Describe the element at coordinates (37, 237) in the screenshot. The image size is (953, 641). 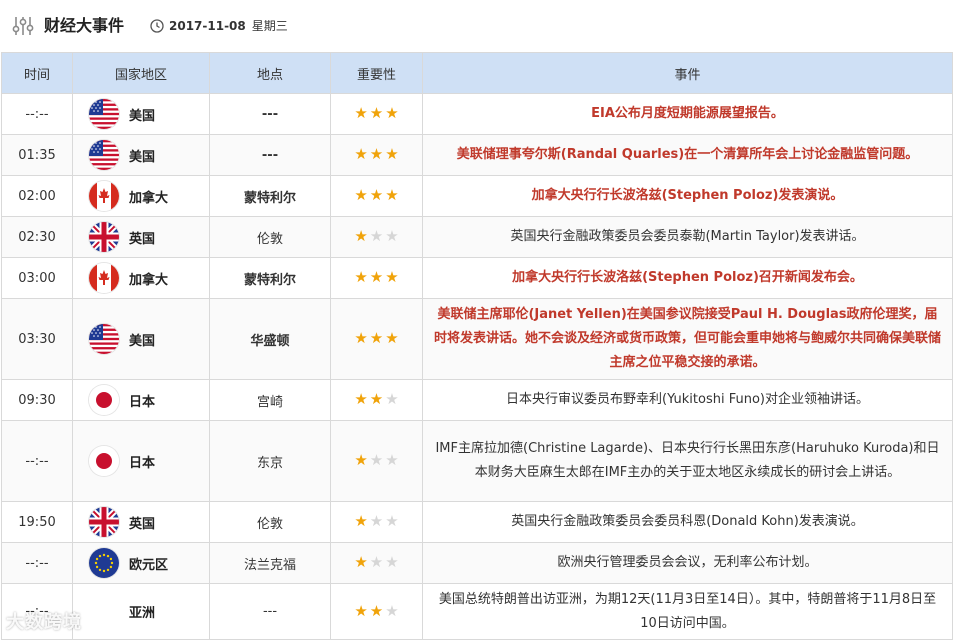
I see `cell-time: 02:30` at that location.